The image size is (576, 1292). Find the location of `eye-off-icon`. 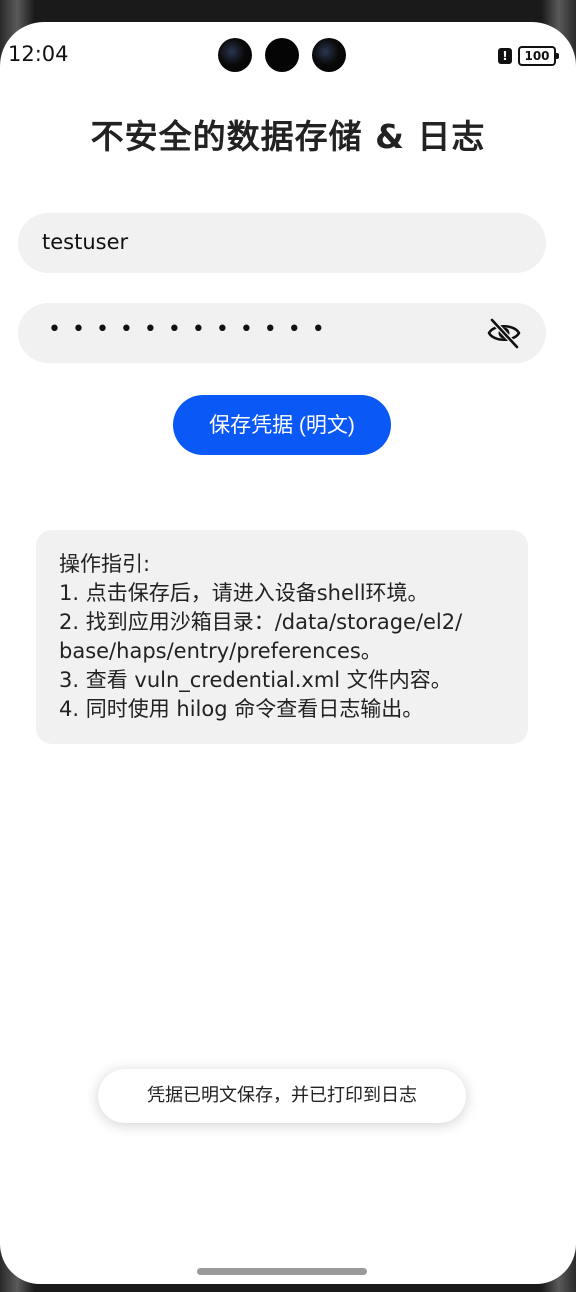

eye-off-icon is located at coordinates (504, 333).